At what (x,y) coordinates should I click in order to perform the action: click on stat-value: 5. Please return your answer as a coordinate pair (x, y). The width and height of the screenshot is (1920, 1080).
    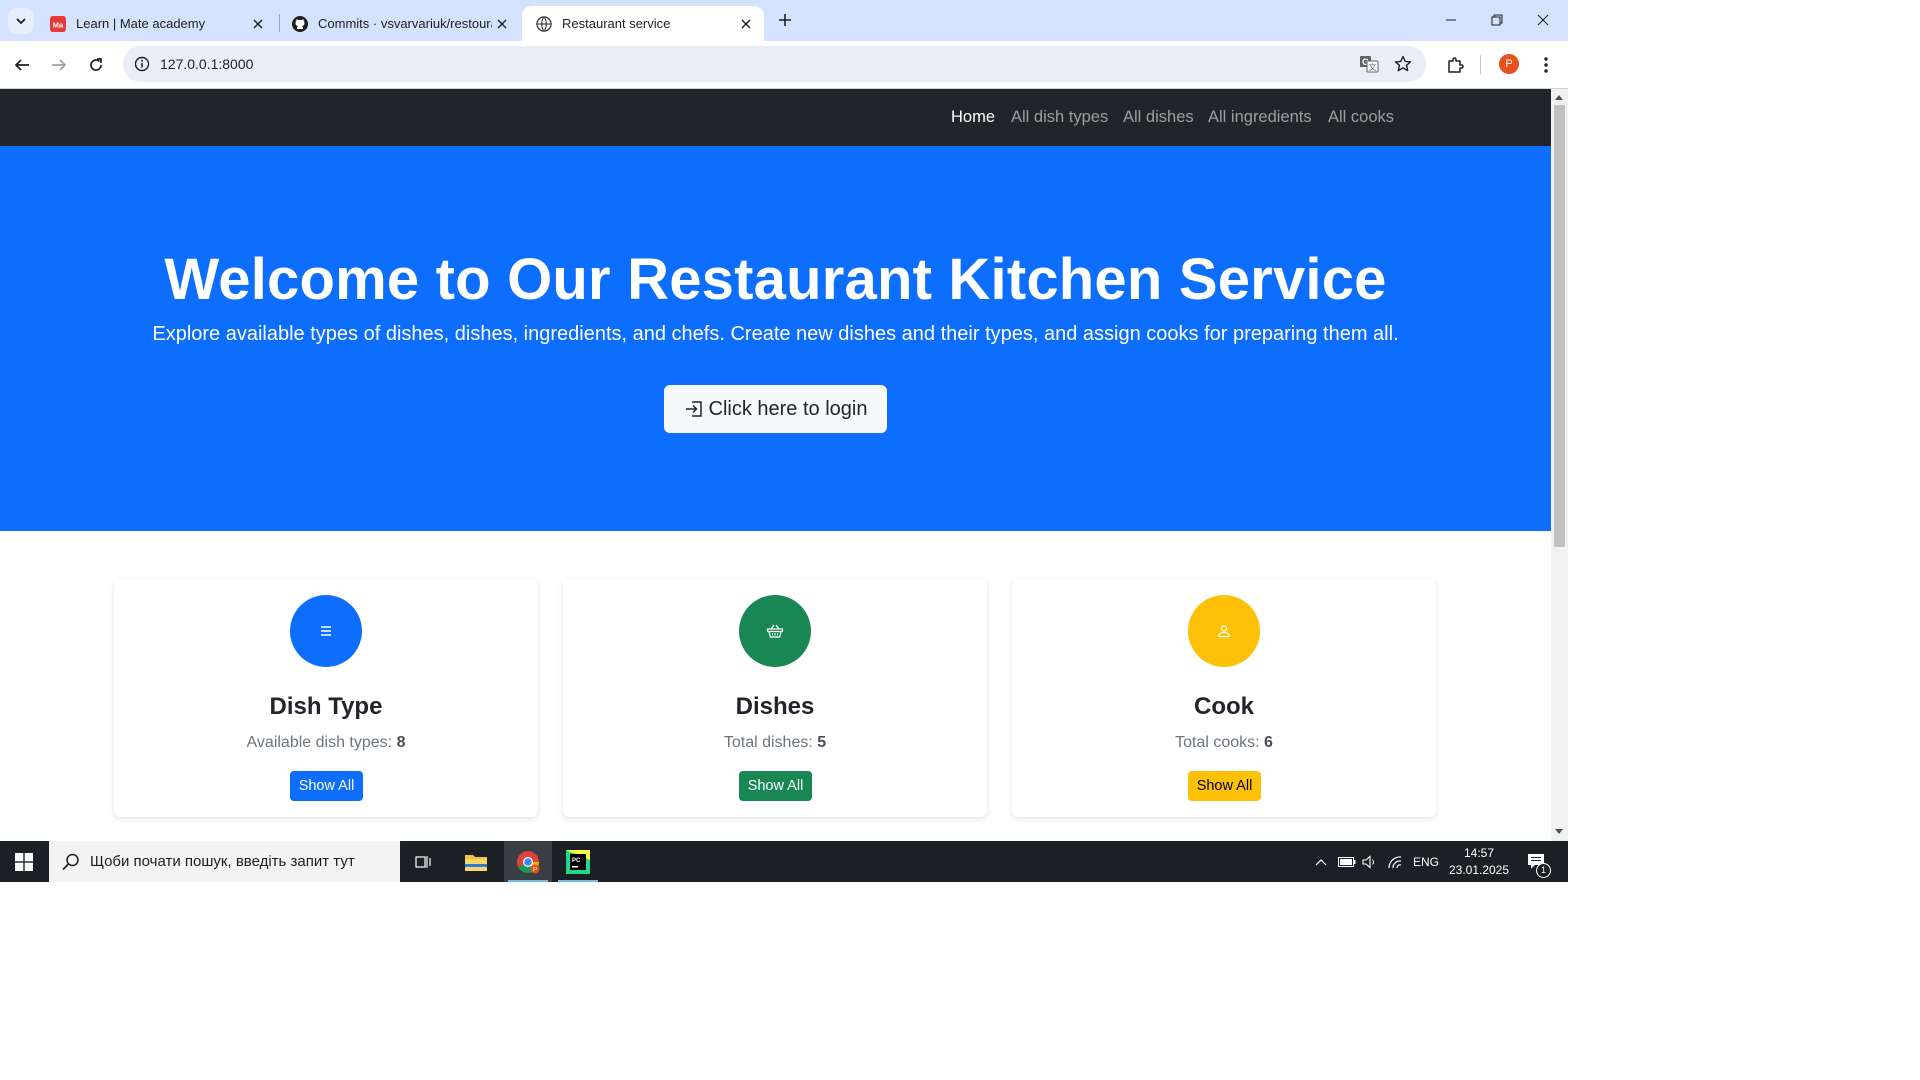
    Looking at the image, I should click on (822, 742).